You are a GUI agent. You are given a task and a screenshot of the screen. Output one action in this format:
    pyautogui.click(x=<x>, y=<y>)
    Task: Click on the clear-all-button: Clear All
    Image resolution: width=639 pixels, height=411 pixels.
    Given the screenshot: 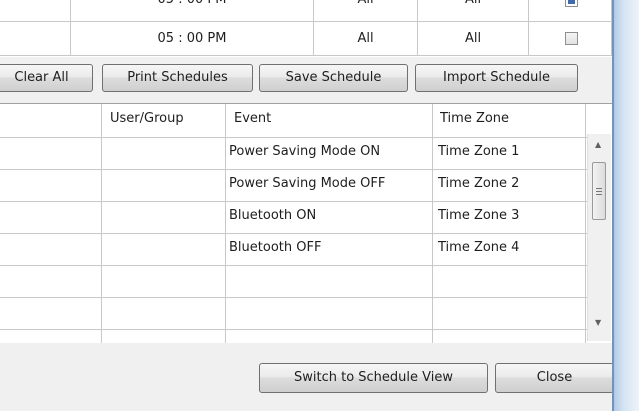 What is the action you would take?
    pyautogui.click(x=46, y=78)
    